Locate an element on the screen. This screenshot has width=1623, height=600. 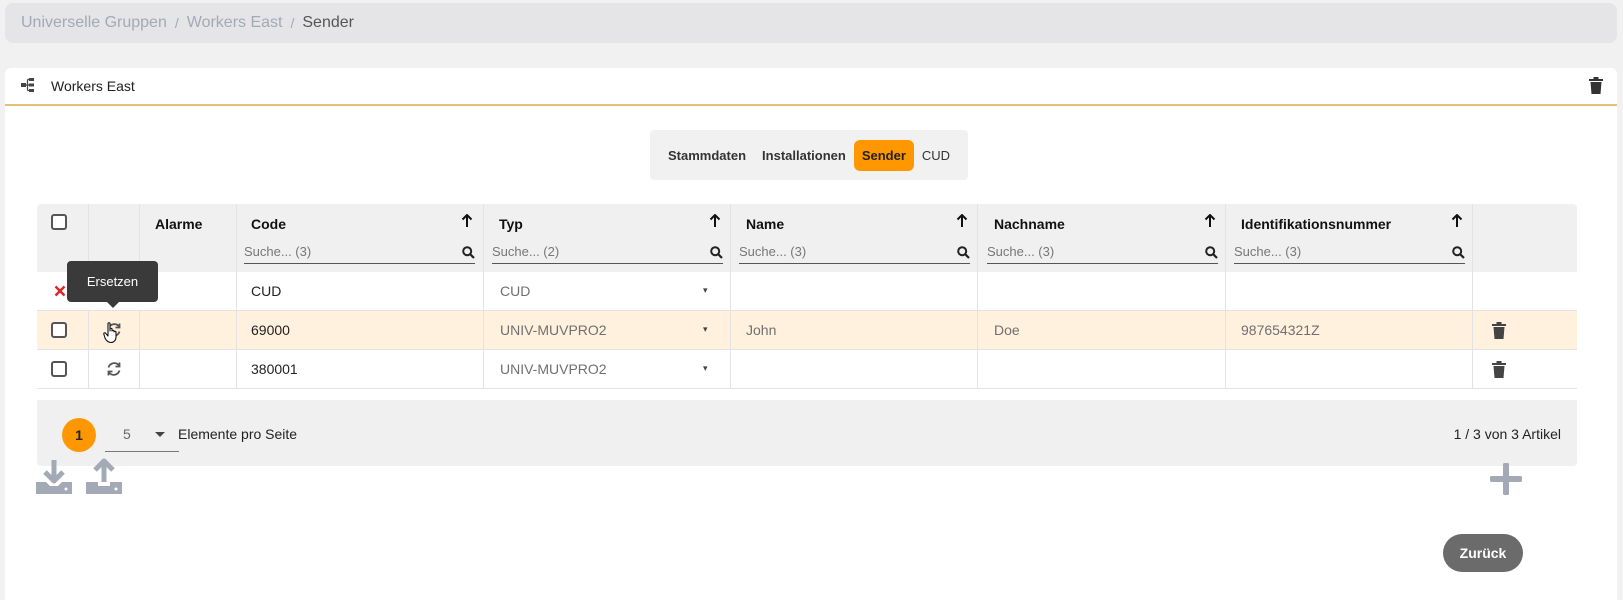
cell-ident: 987654321Z is located at coordinates (1280, 330).